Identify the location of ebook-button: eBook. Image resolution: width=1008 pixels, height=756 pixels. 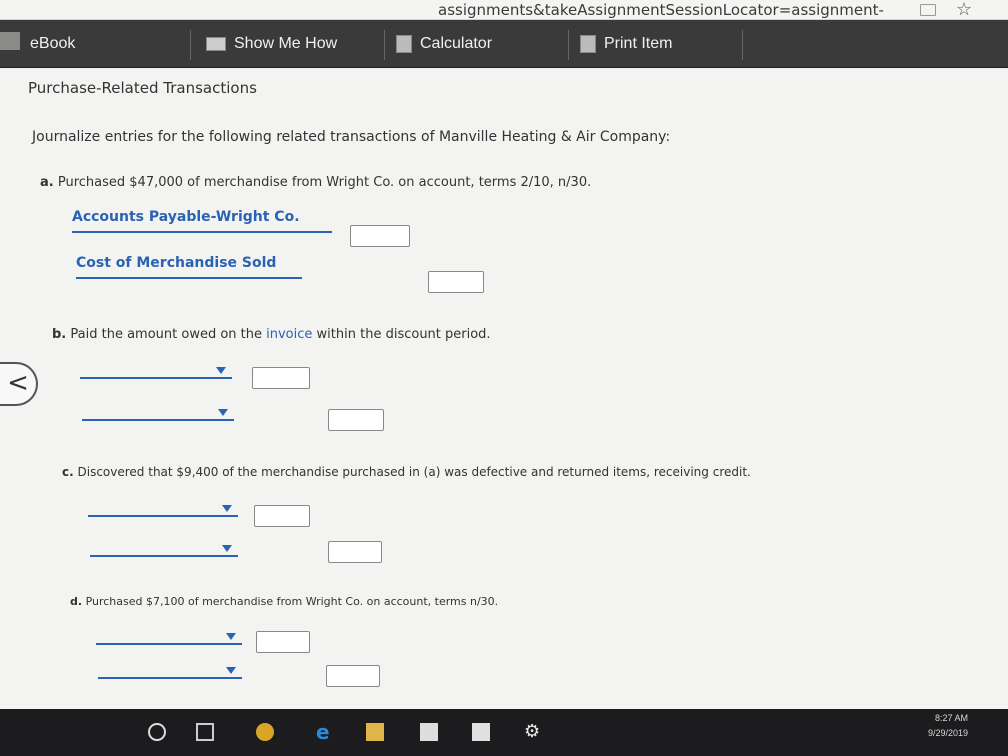
(52, 44).